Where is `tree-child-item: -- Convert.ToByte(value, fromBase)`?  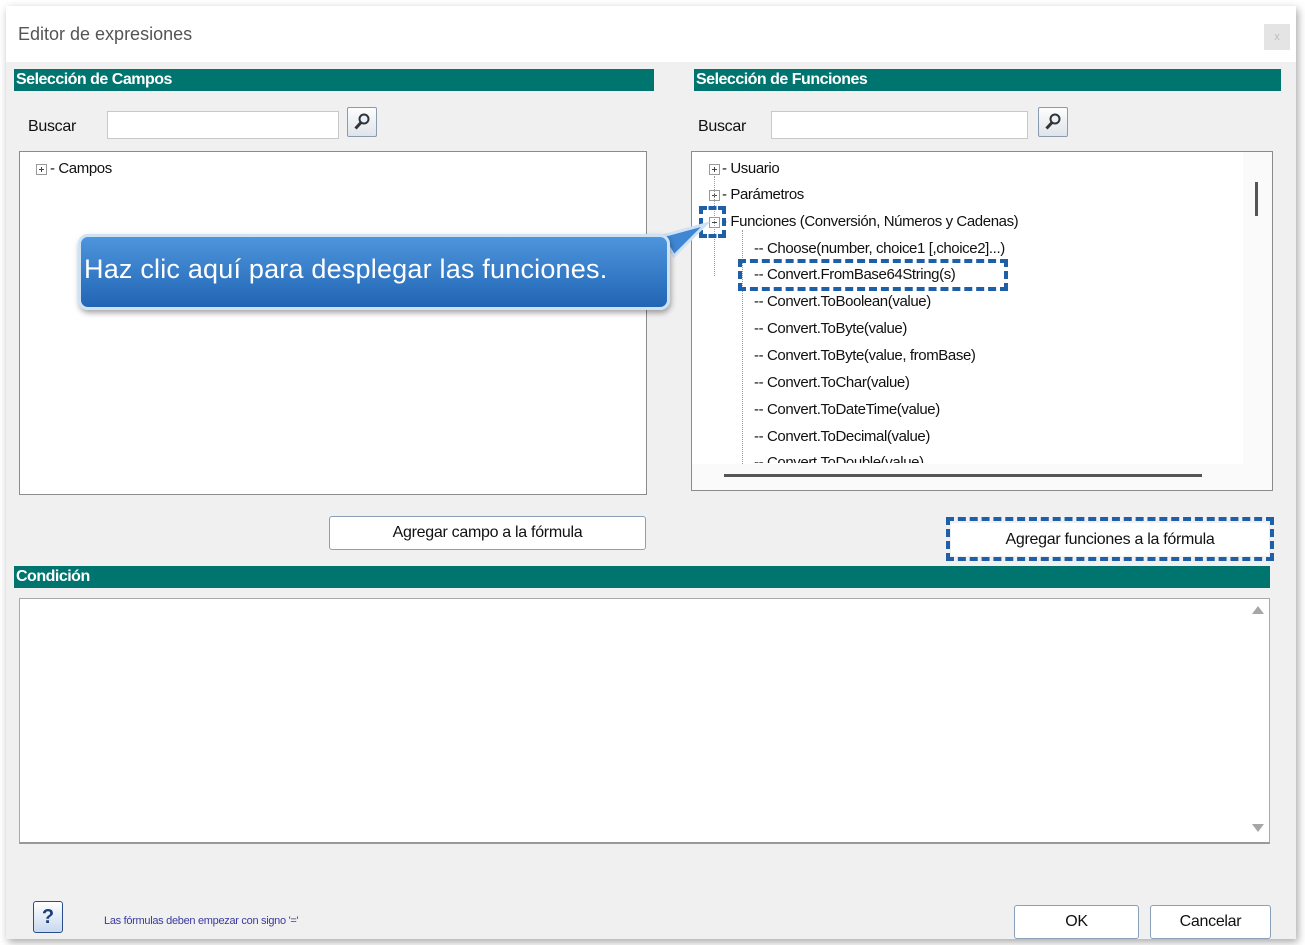
tree-child-item: -- Convert.ToByte(value, fromBase) is located at coordinates (865, 355).